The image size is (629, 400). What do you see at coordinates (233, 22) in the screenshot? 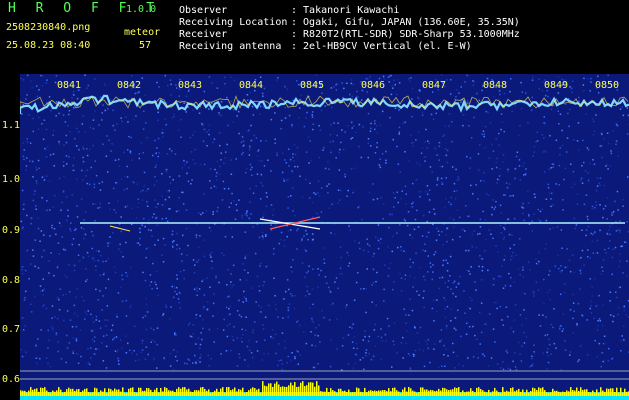
I see `info-label-location: Receiving Location` at bounding box center [233, 22].